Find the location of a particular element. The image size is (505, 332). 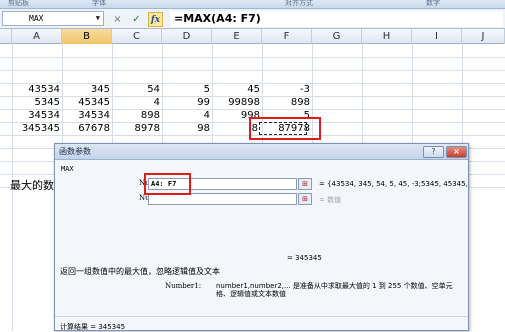

cell-f4: -3 is located at coordinates (287, 89).